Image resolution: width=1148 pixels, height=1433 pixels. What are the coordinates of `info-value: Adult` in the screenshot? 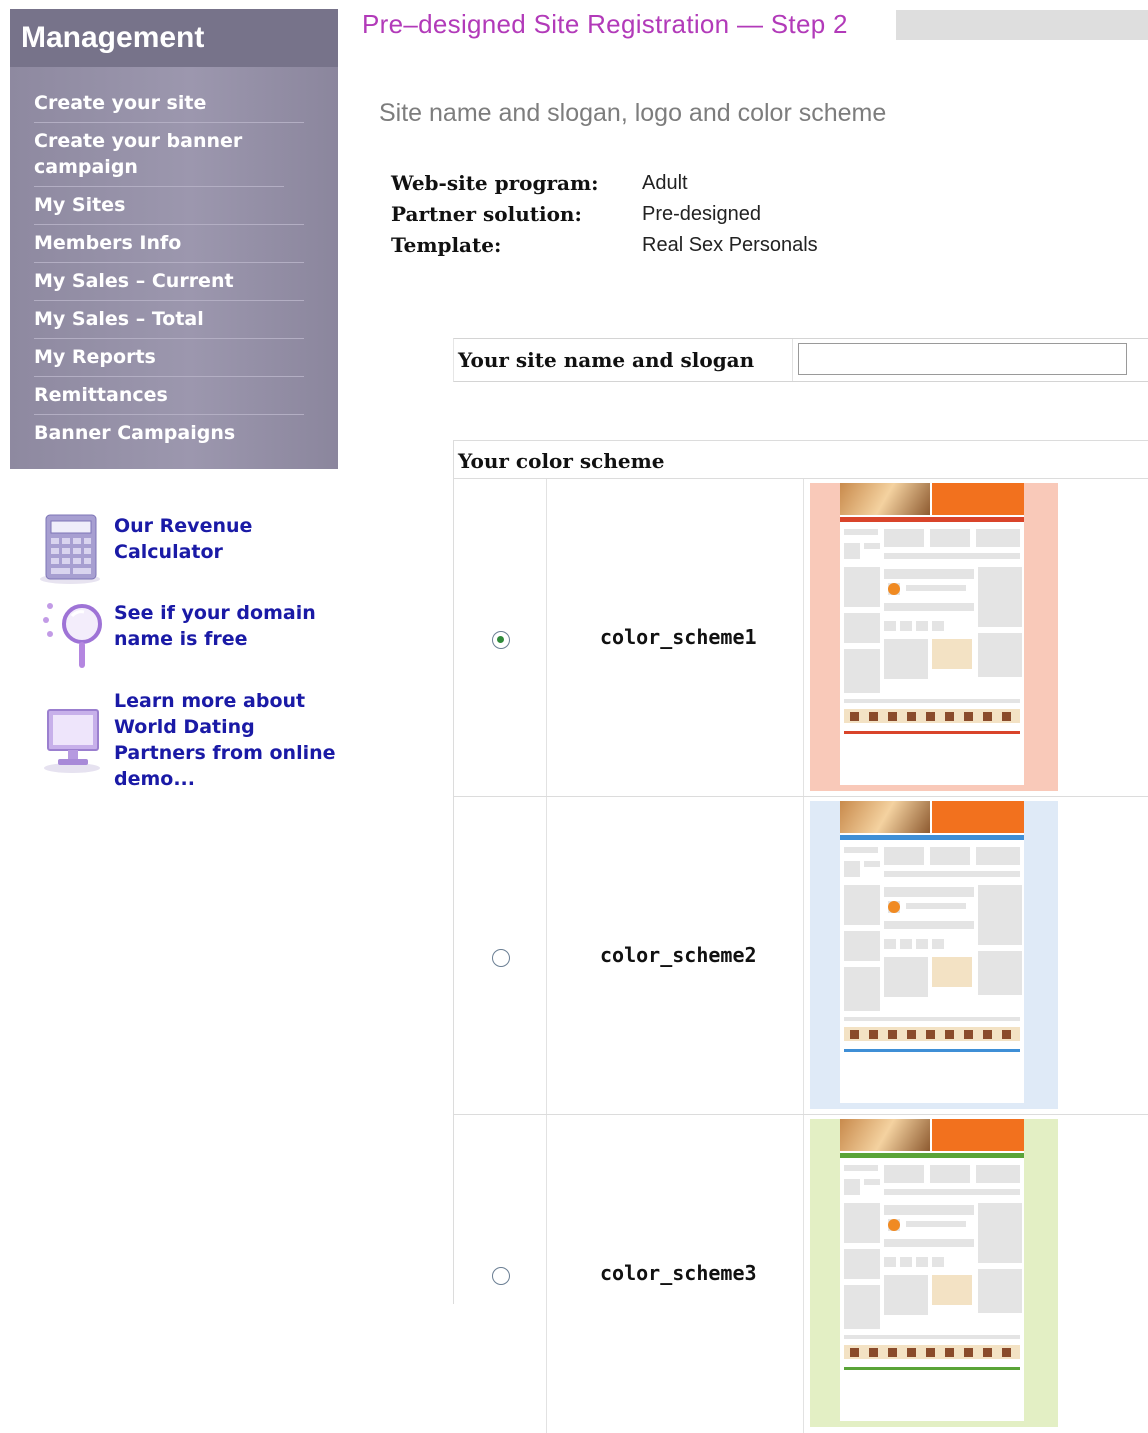 It's located at (665, 183).